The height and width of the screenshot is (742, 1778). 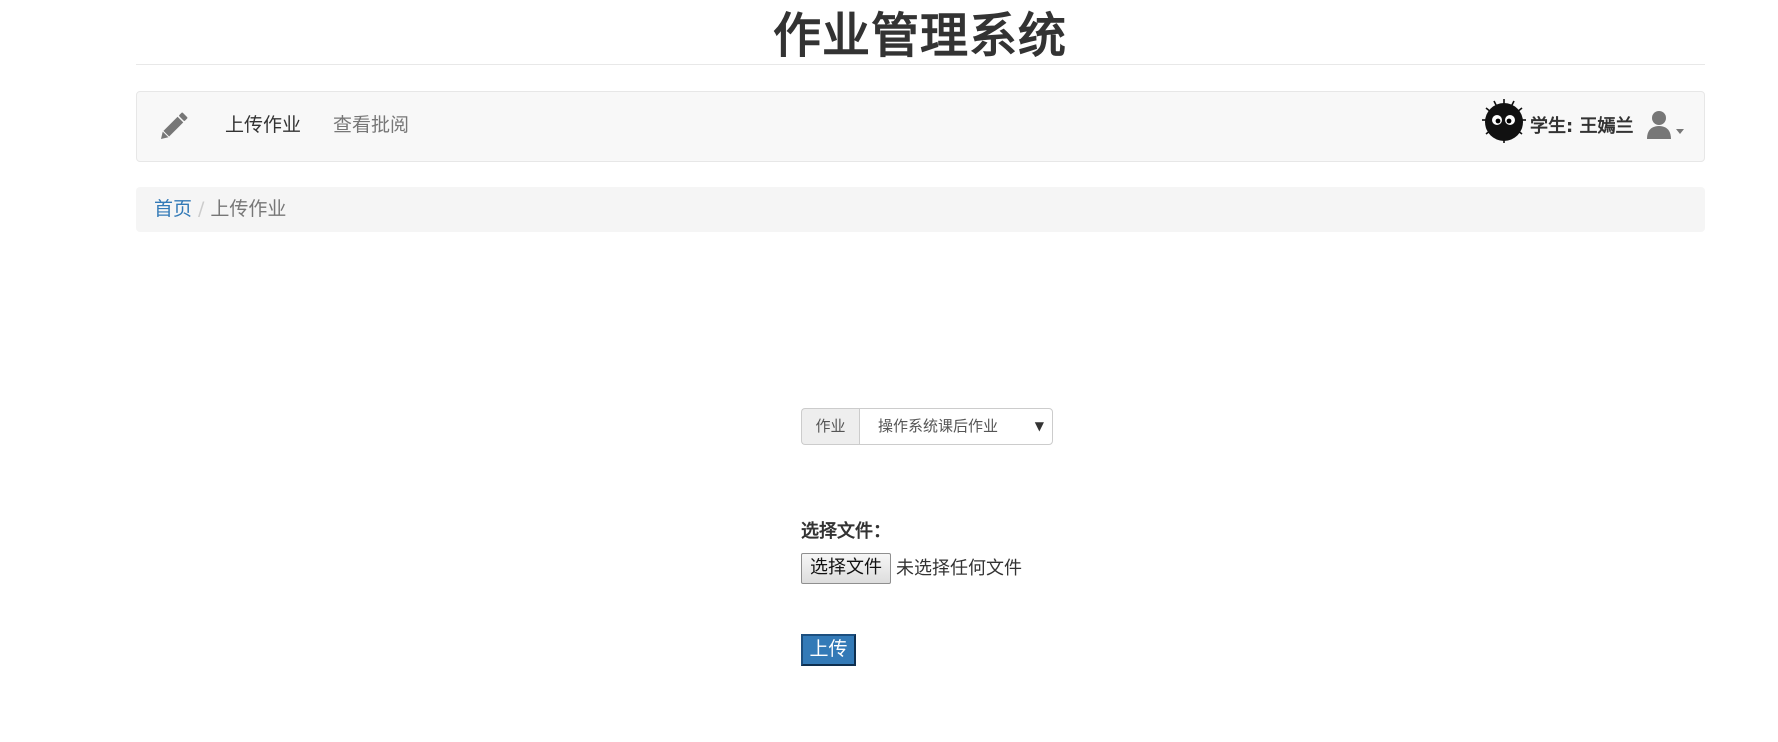 I want to click on file-status: 未选择任何文件, so click(x=959, y=568).